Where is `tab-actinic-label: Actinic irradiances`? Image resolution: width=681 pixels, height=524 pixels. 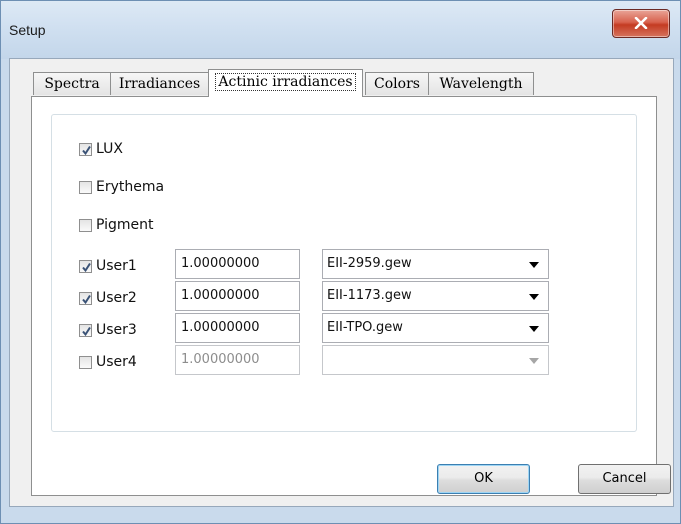 tab-actinic-label: Actinic irradiances is located at coordinates (285, 82).